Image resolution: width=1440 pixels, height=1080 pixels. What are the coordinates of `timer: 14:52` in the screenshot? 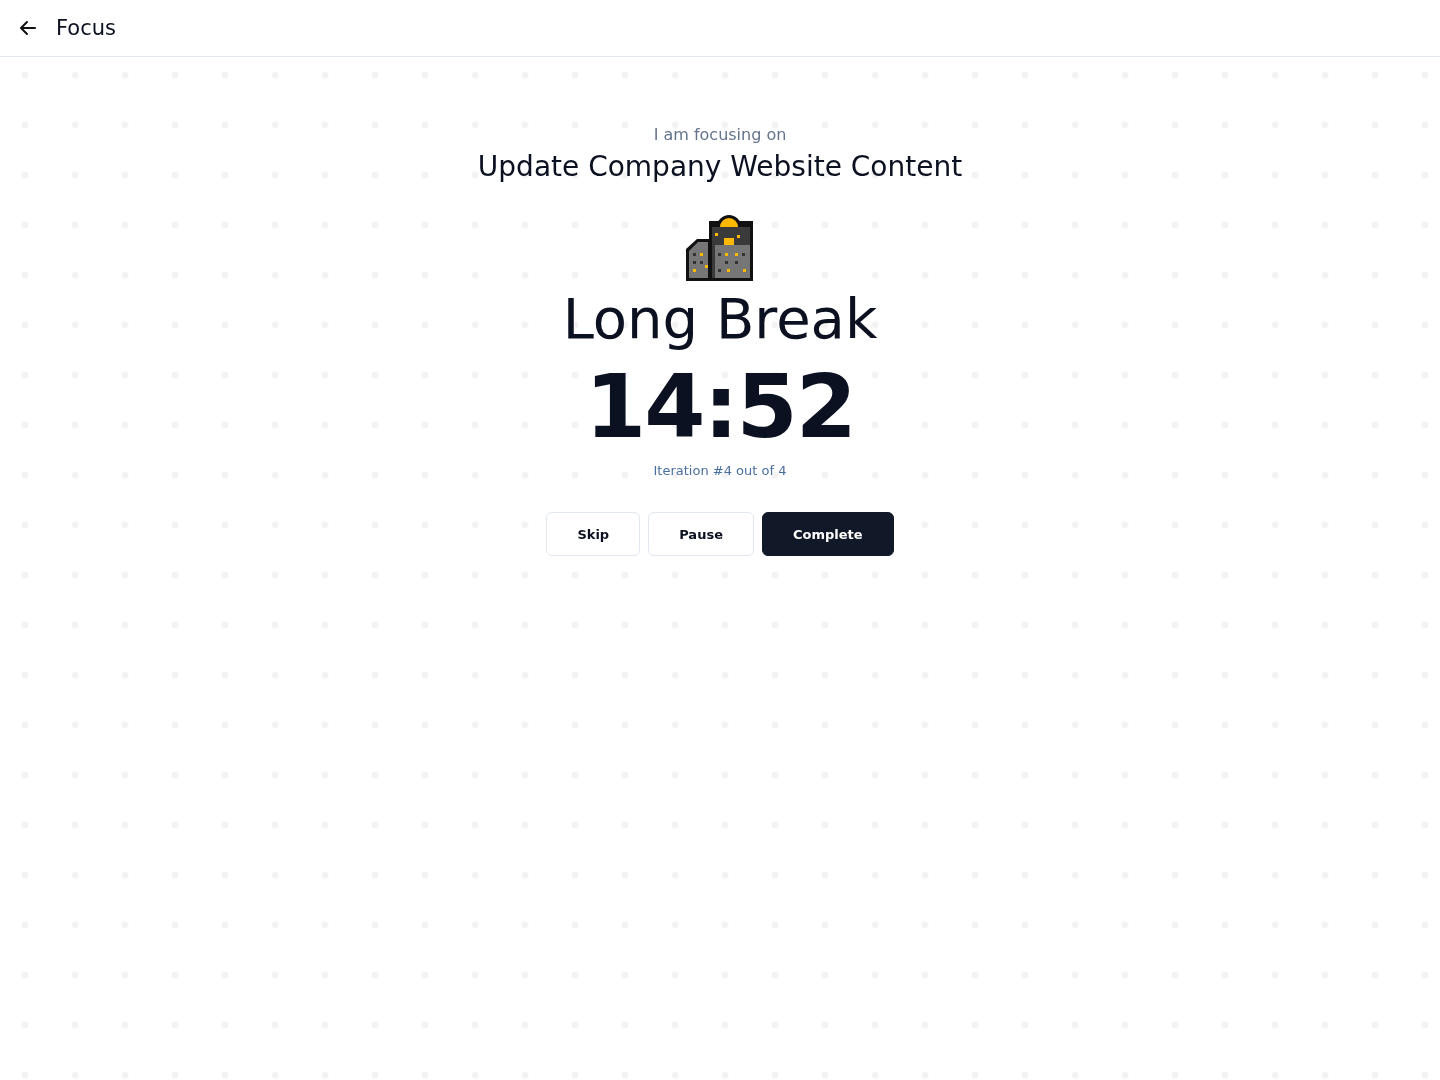 It's located at (720, 407).